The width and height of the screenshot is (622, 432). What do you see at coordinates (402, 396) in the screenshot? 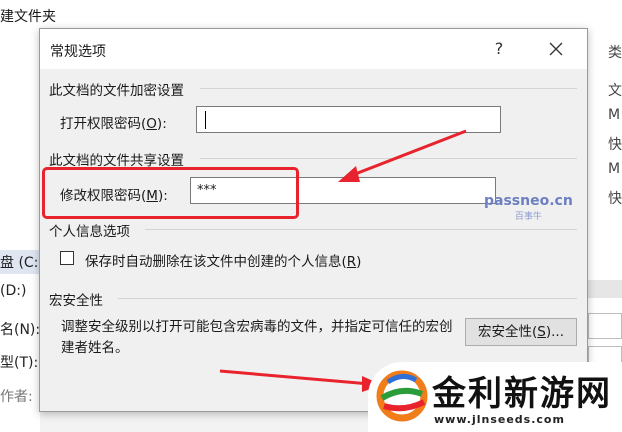
I see `logo-e-icon` at bounding box center [402, 396].